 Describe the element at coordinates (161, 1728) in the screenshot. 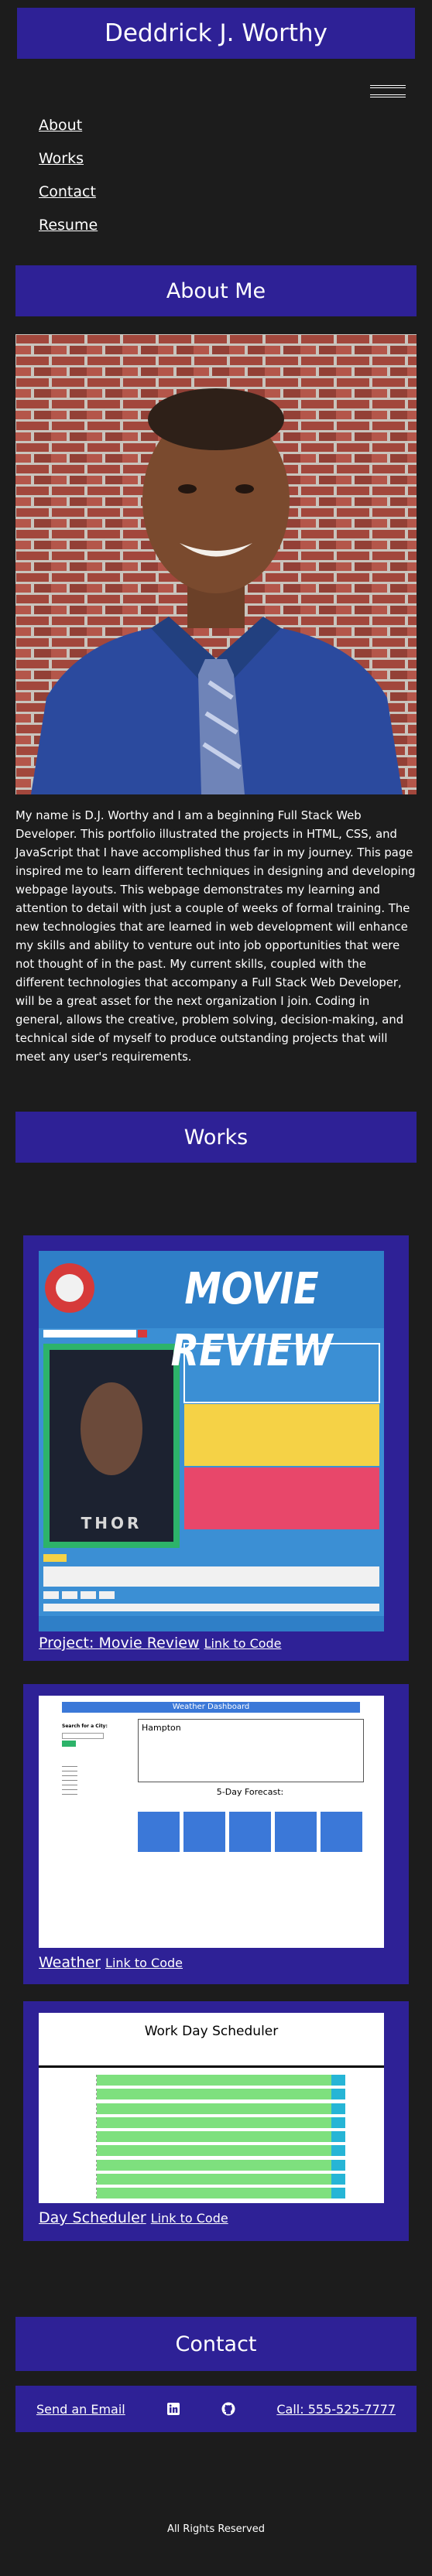

I see `weather-city: Hampton` at that location.